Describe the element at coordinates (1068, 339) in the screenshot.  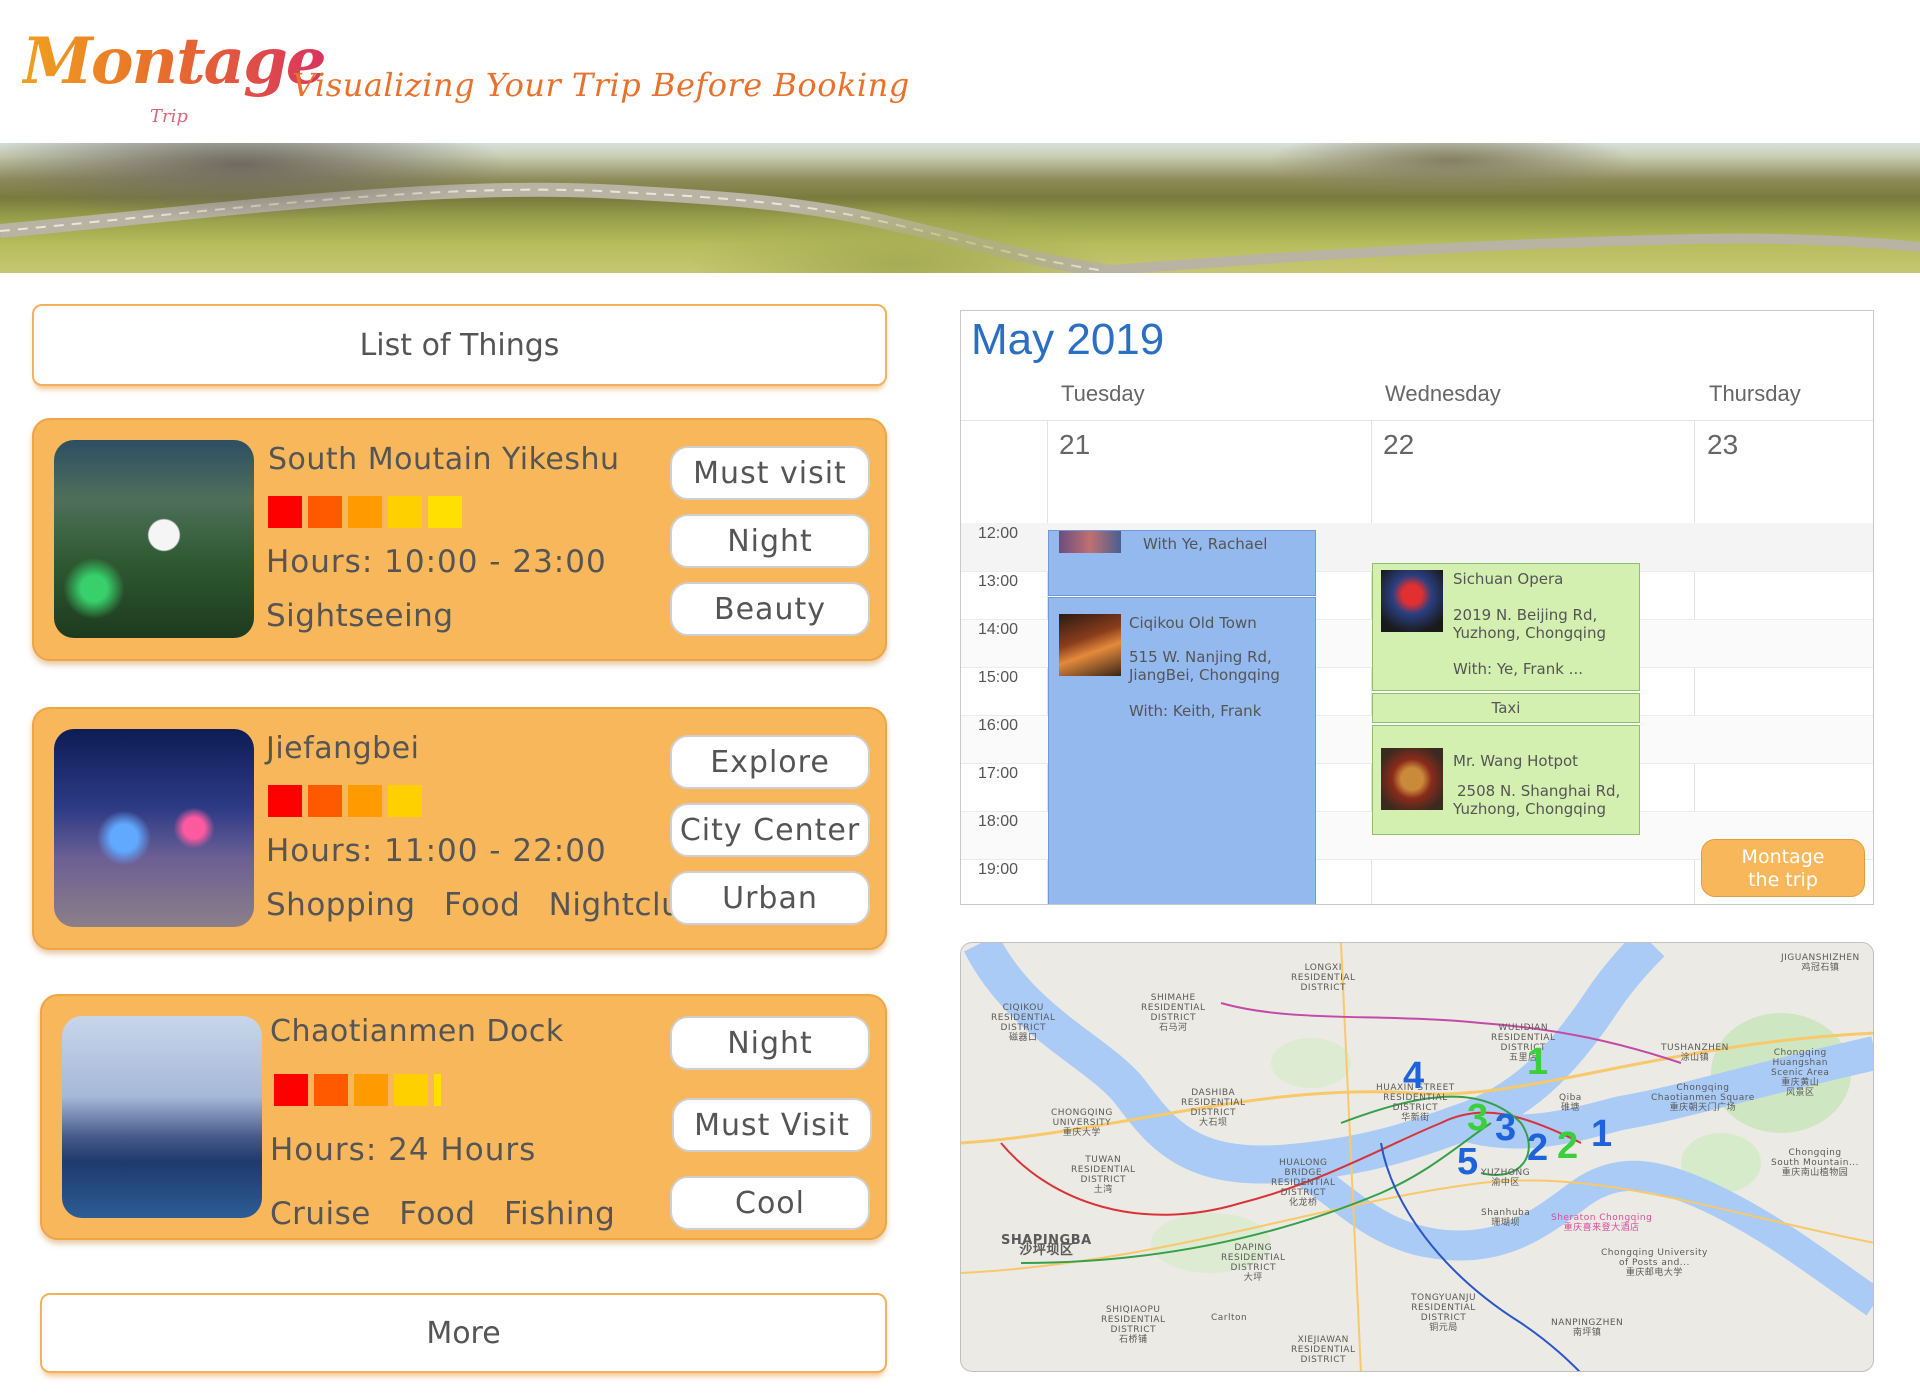
I see `calendar-month-title: May 2019` at that location.